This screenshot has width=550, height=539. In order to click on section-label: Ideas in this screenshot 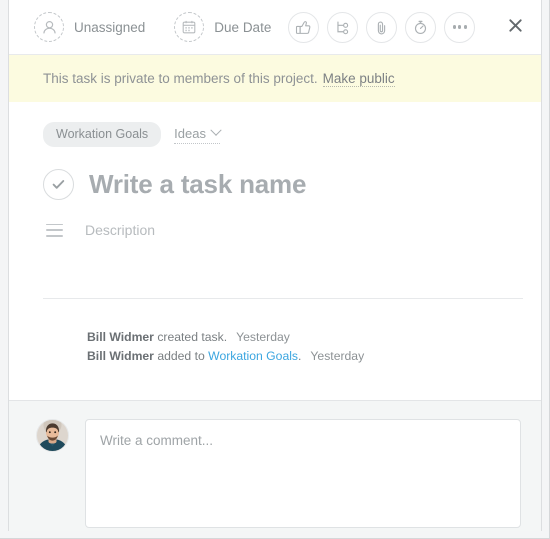, I will do `click(190, 133)`.